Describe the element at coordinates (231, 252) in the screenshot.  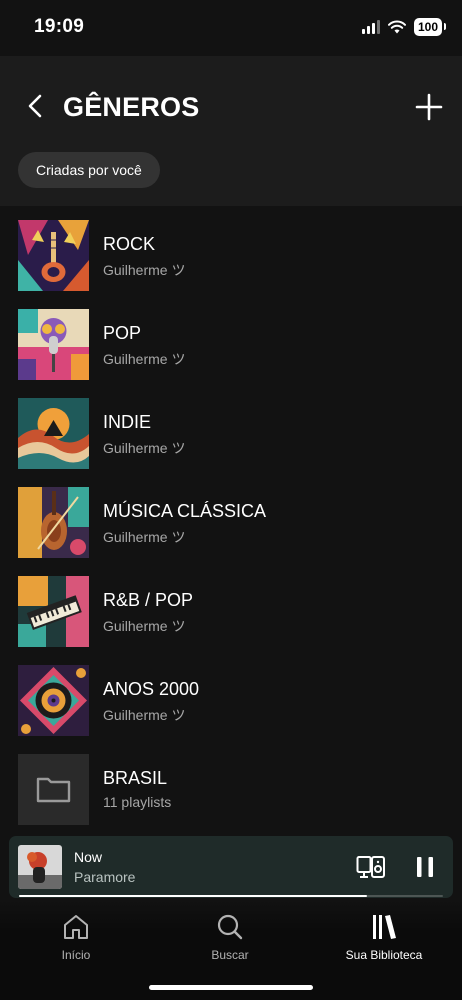
I see `list-item: ROCK Guilherme ツ` at that location.